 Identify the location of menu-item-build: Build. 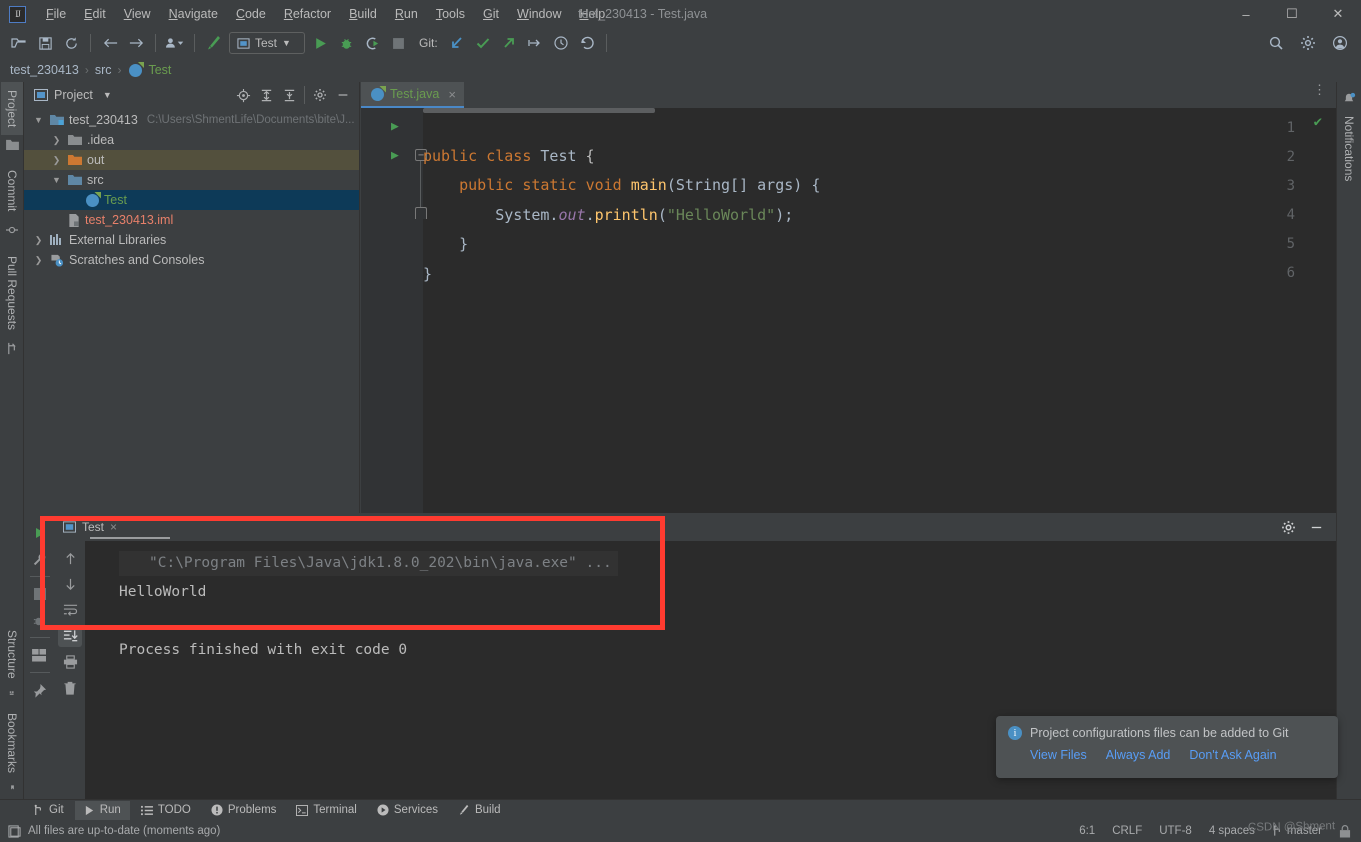
(363, 14).